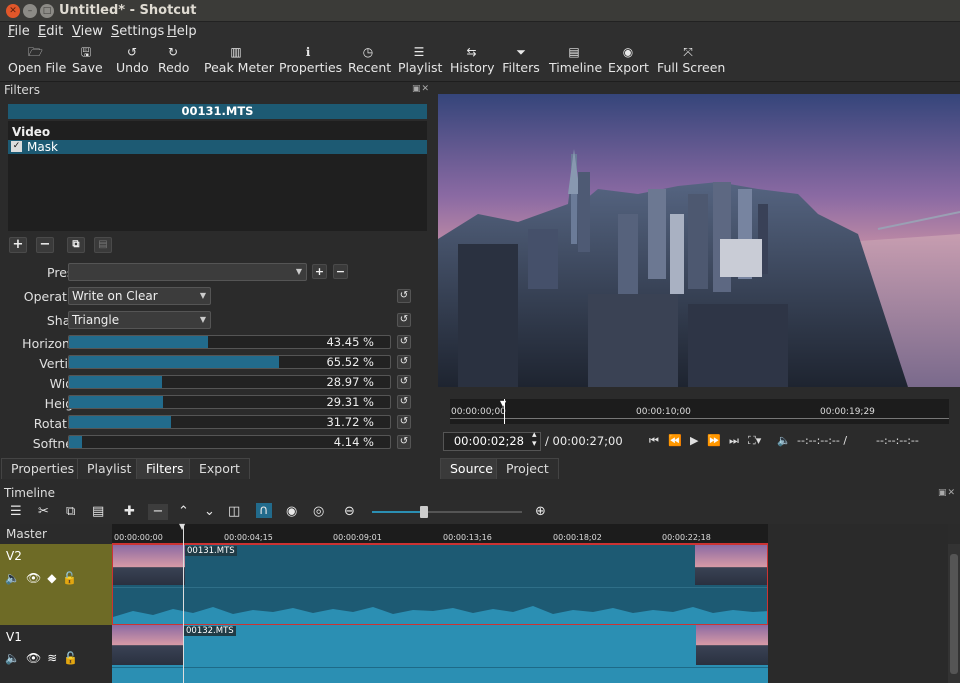 Image resolution: width=960 pixels, height=683 pixels. Describe the element at coordinates (139, 296) in the screenshot. I see `operation-combo: Write on Clear ▼` at that location.